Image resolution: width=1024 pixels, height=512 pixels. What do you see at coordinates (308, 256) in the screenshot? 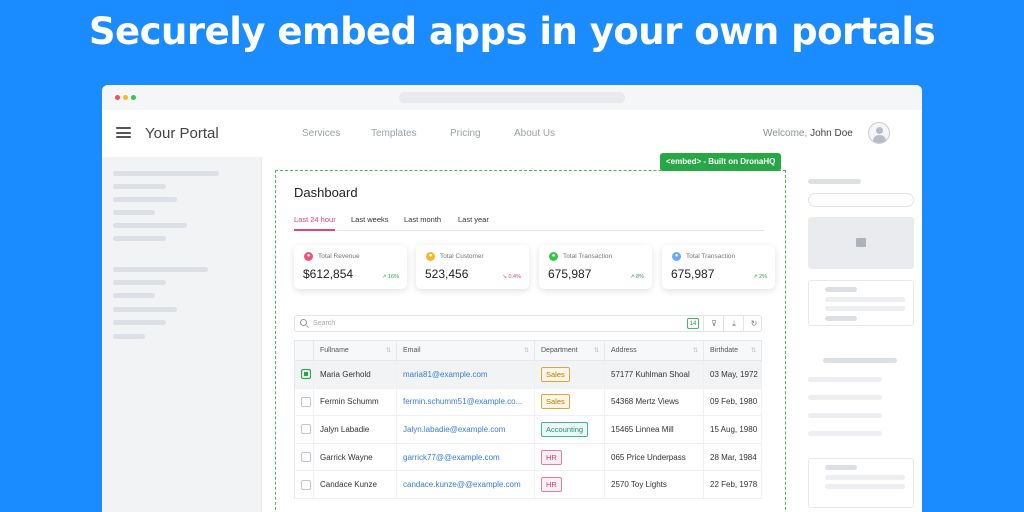
I see `revenue-icon: ●` at bounding box center [308, 256].